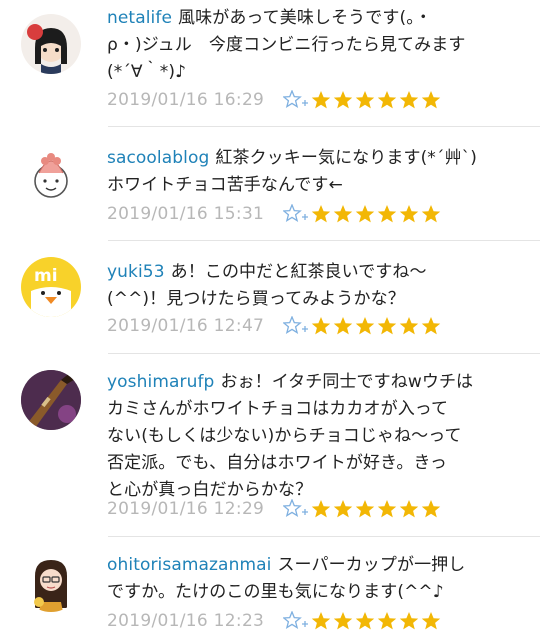  What do you see at coordinates (278, 409) in the screenshot?
I see `comment-body-line: カミさんがホワイトチョコはカカオが入って` at bounding box center [278, 409].